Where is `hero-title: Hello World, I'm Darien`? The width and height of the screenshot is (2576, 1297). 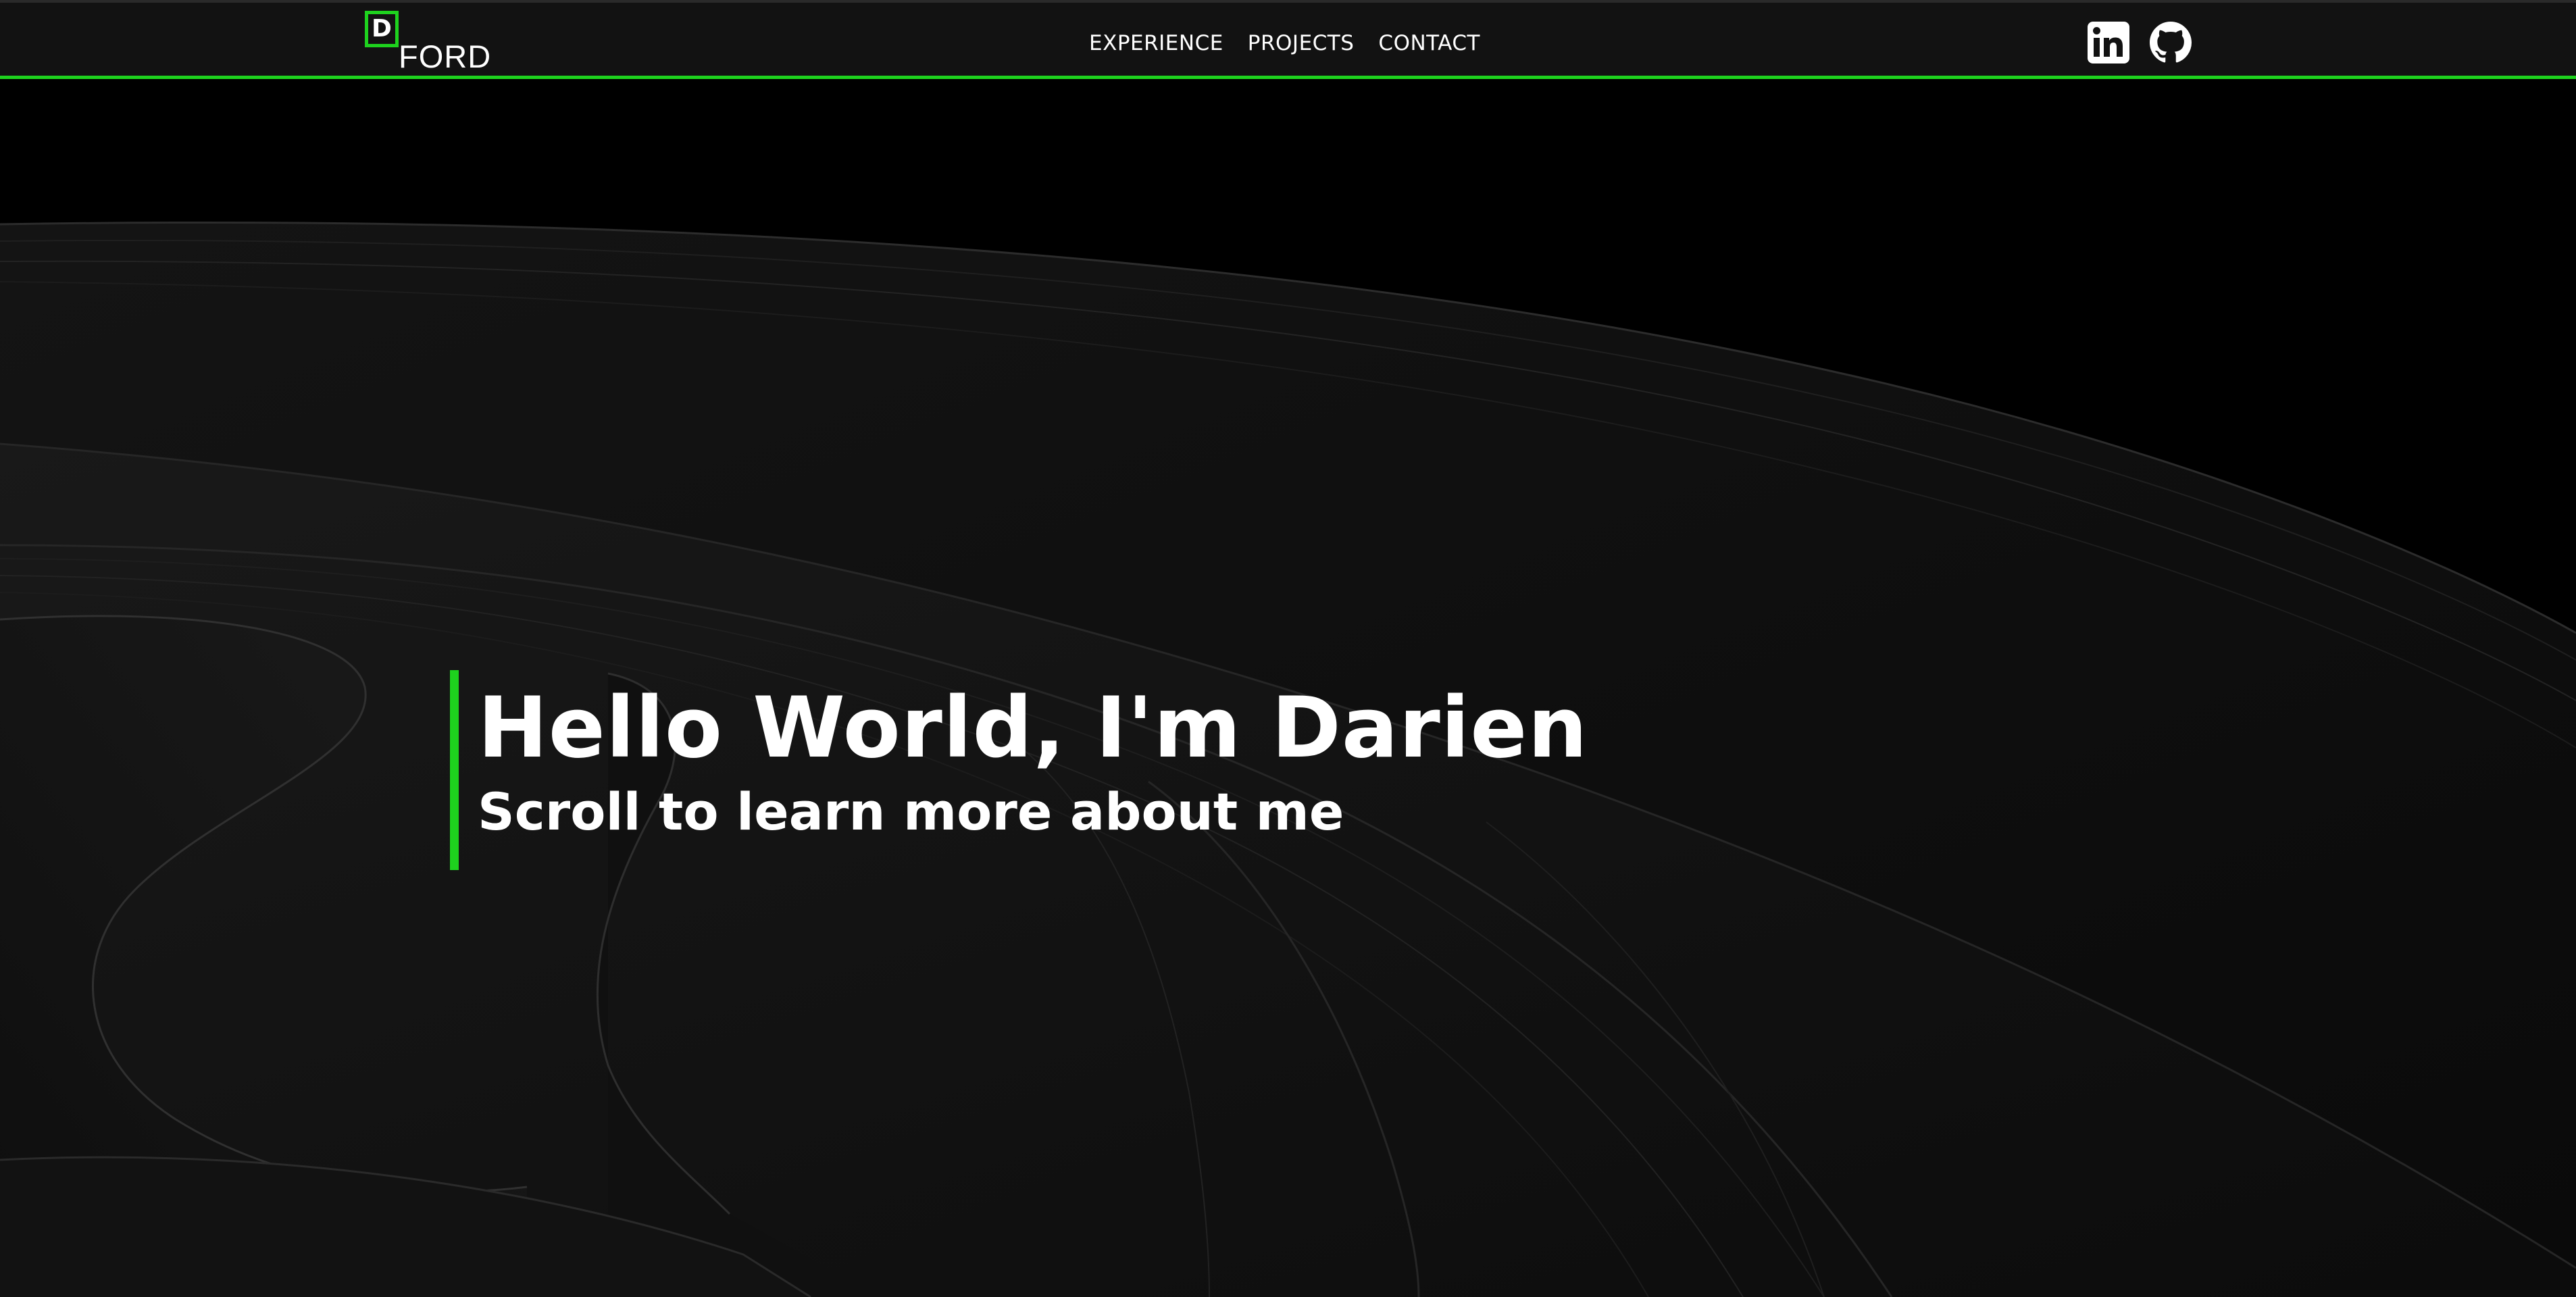
hero-title: Hello World, I'm Darien is located at coordinates (1033, 728).